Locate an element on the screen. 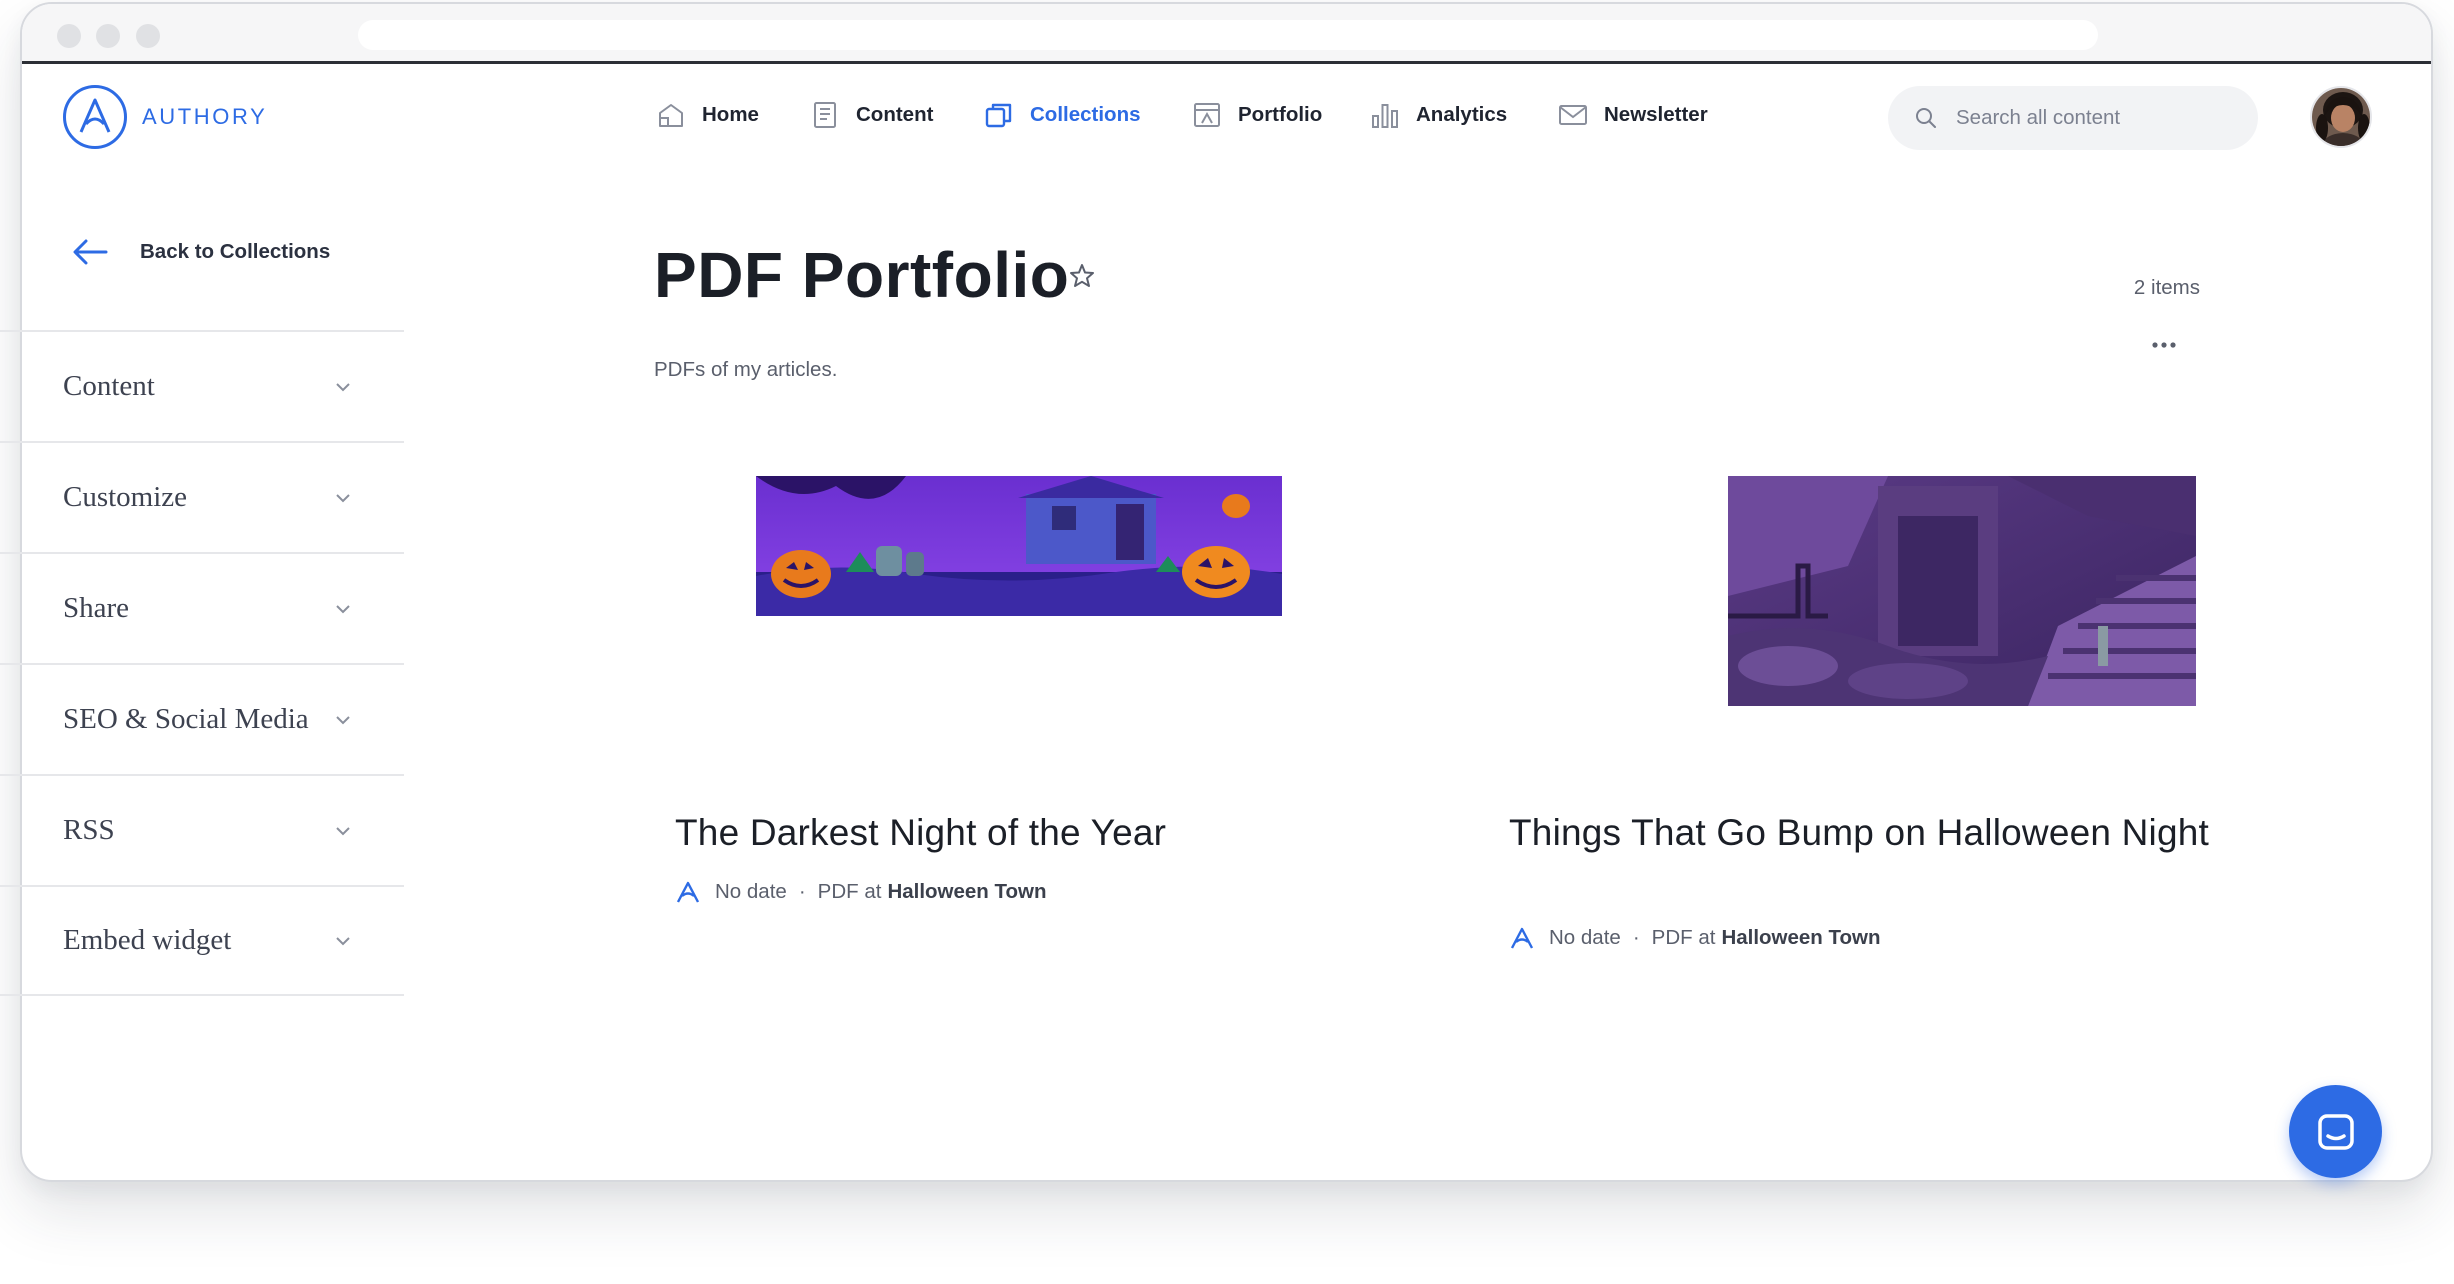 The image size is (2454, 1284). back-to-collections-link: Back to Collections is located at coordinates (200, 252).